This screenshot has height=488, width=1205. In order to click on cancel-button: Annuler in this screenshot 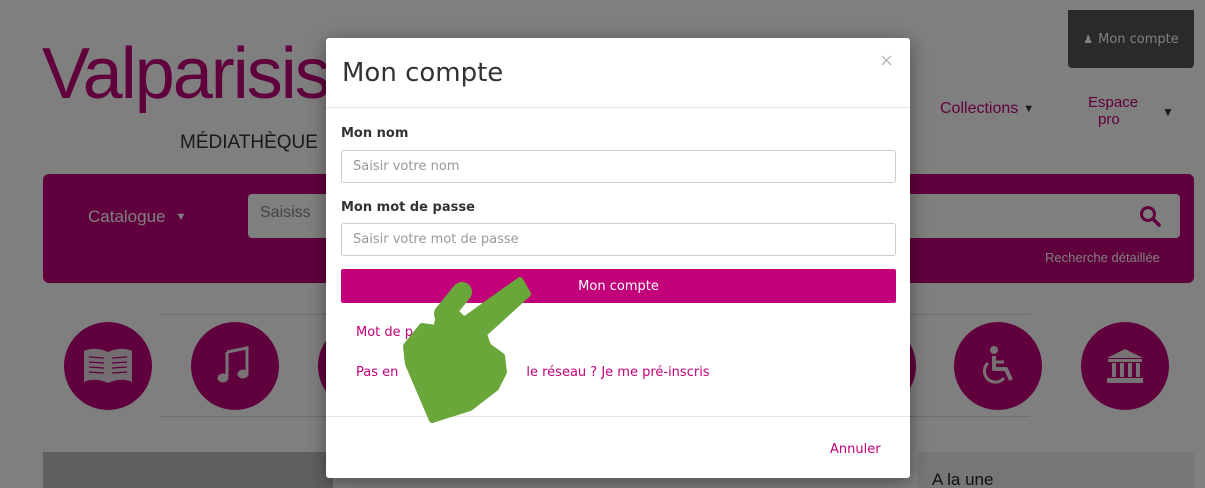, I will do `click(855, 449)`.